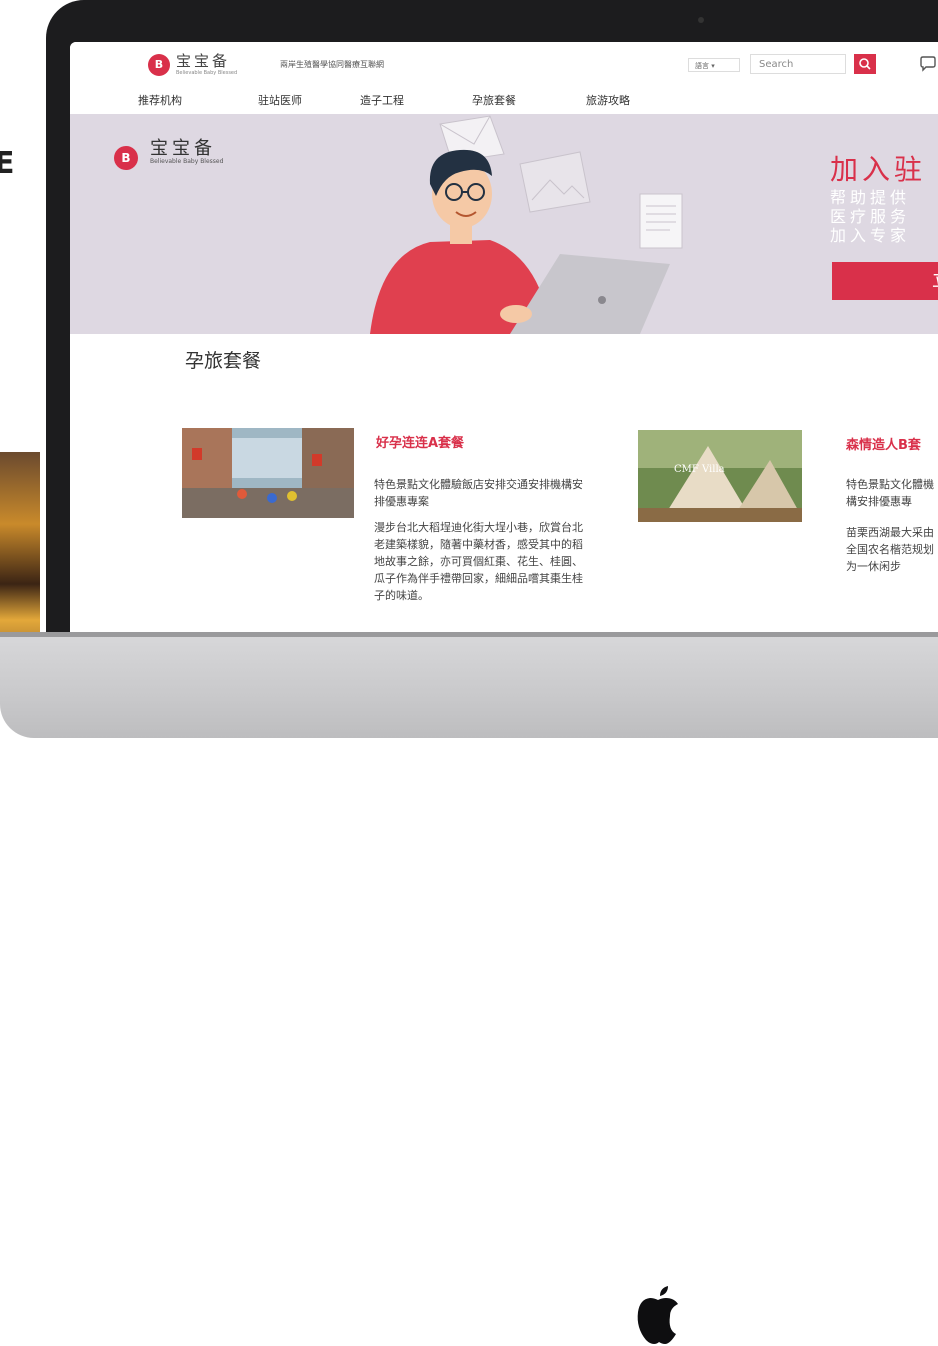 Image resolution: width=938 pixels, height=1346 pixels. I want to click on chat-icon, so click(928, 64).